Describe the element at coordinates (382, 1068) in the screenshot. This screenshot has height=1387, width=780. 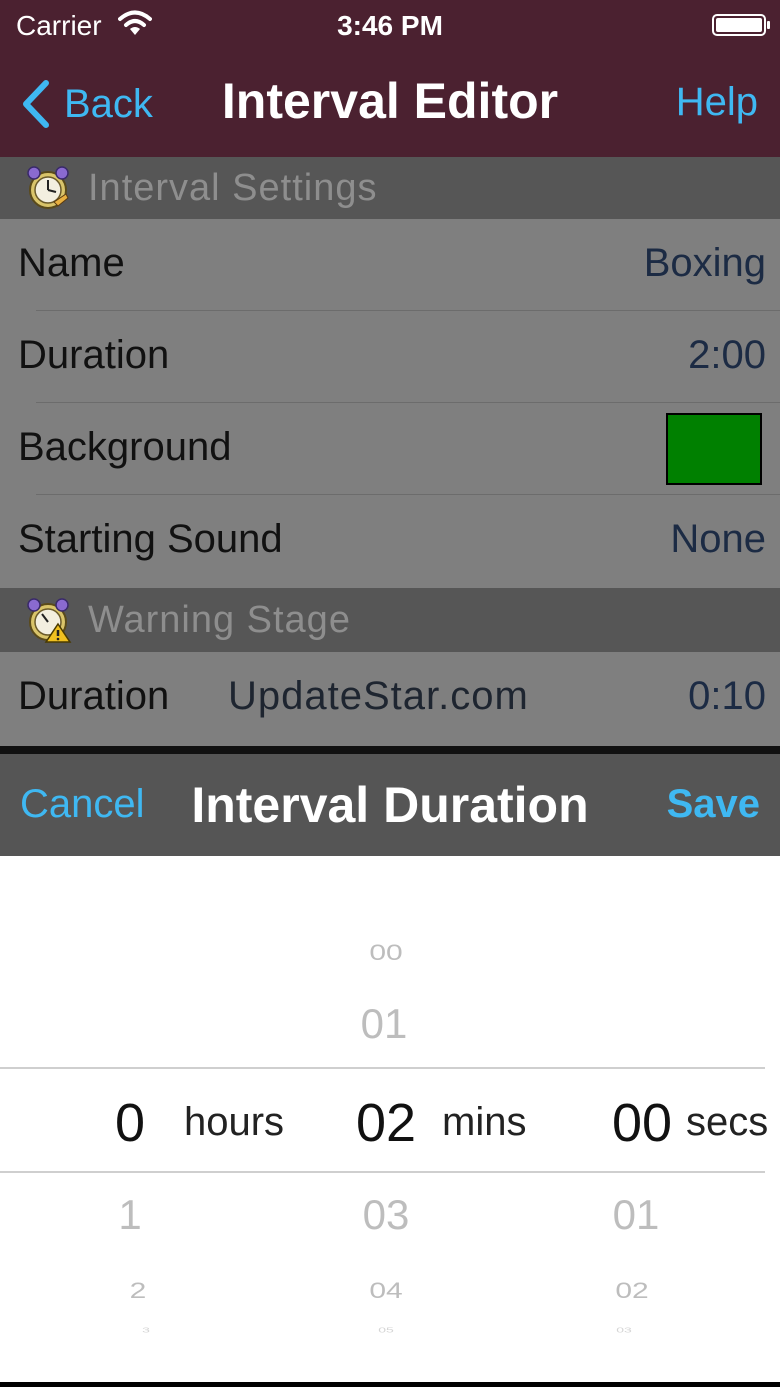
I see `selection-line-top` at that location.